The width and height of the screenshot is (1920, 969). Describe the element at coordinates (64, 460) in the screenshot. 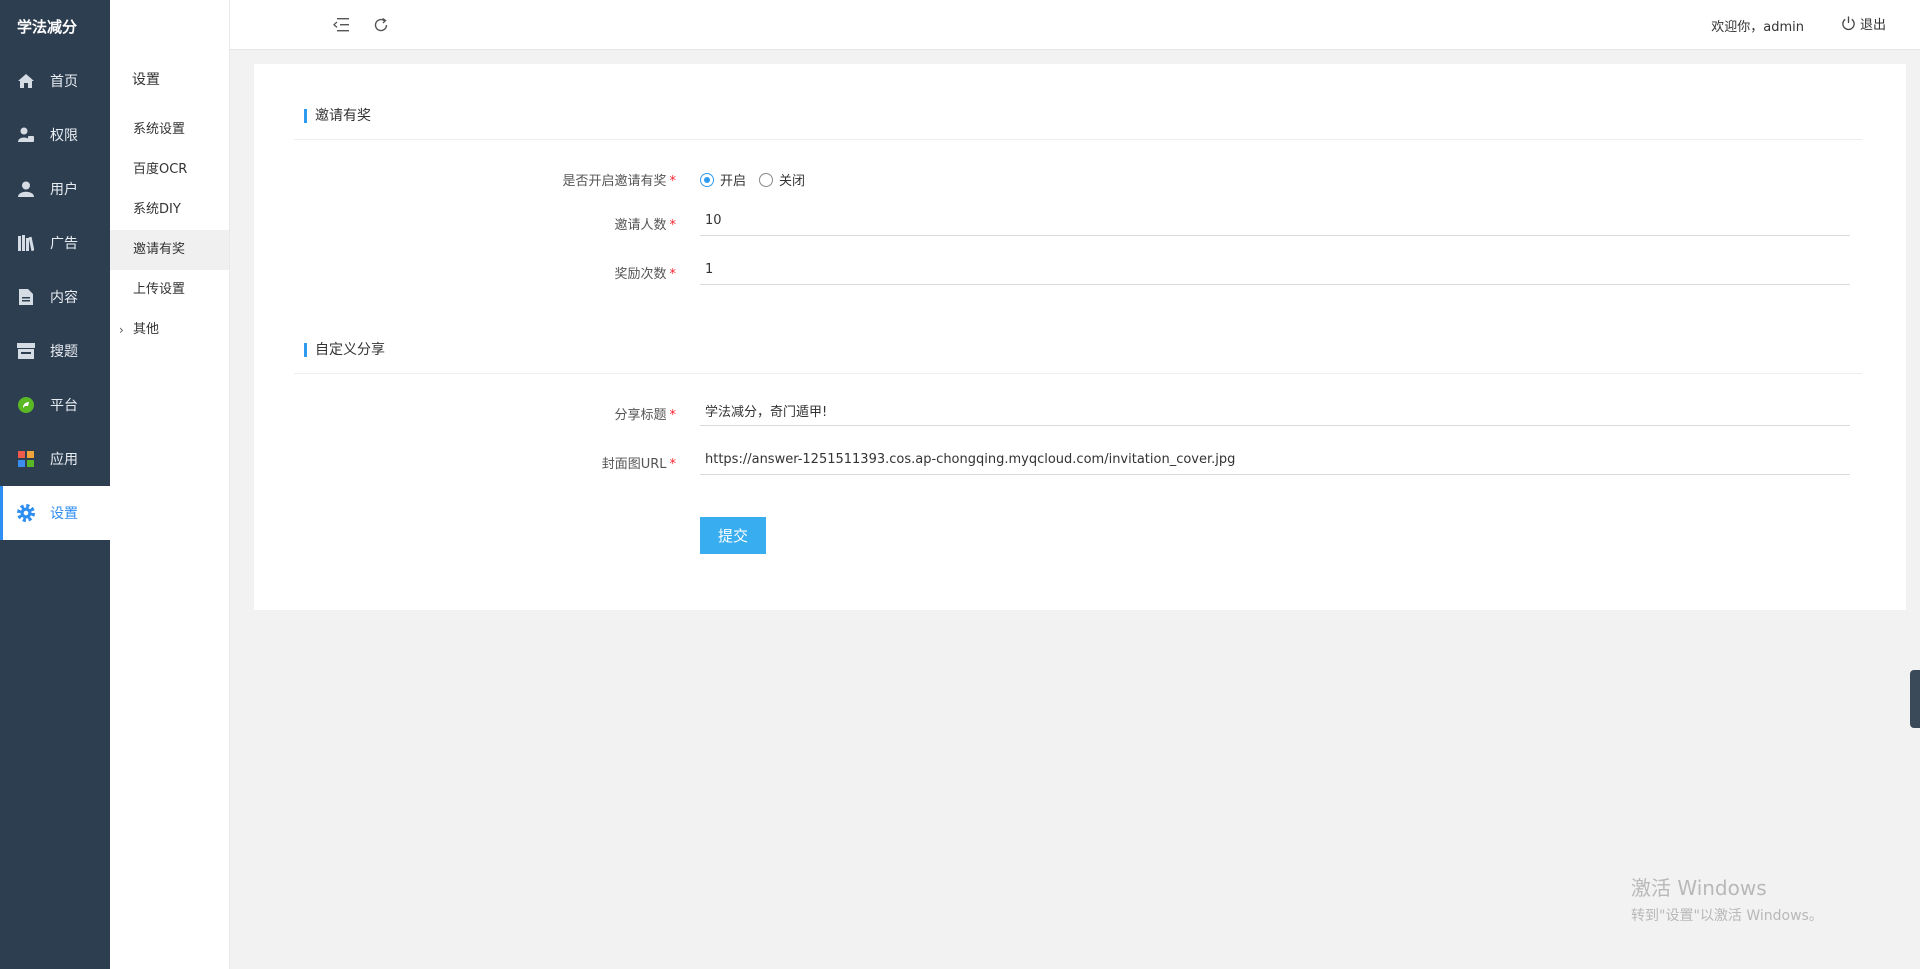

I see `sidebar-item-label: 应用` at that location.